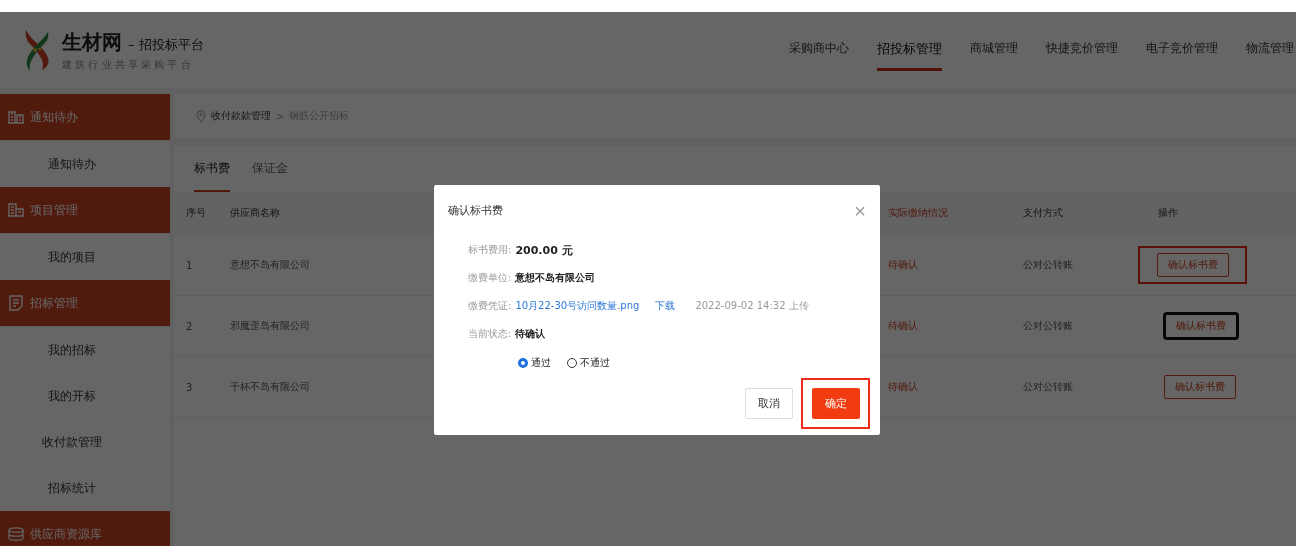 The height and width of the screenshot is (546, 1296). What do you see at coordinates (860, 210) in the screenshot?
I see `close-button: ×` at bounding box center [860, 210].